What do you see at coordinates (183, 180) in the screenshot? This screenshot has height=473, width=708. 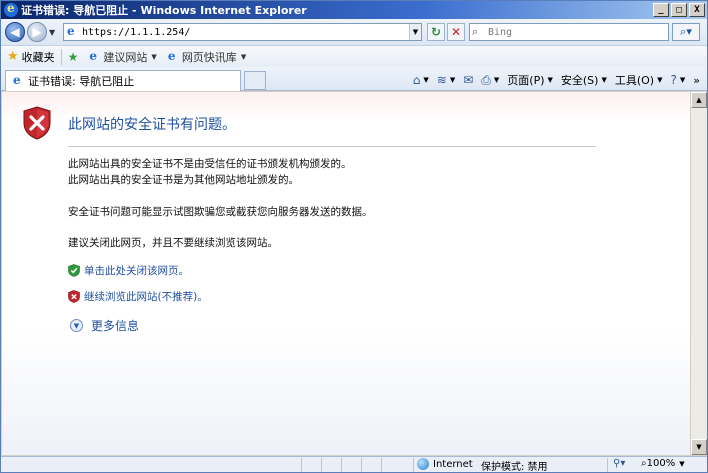 I see `error-detail-mismatch: 此网站出具的安全证书是为其他网站地址颁发的。` at bounding box center [183, 180].